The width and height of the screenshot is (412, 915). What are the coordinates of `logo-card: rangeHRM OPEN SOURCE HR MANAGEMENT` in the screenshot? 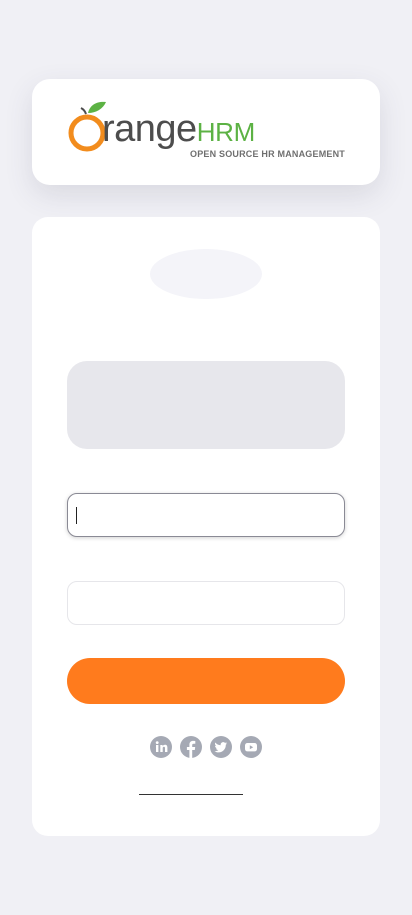 It's located at (206, 132).